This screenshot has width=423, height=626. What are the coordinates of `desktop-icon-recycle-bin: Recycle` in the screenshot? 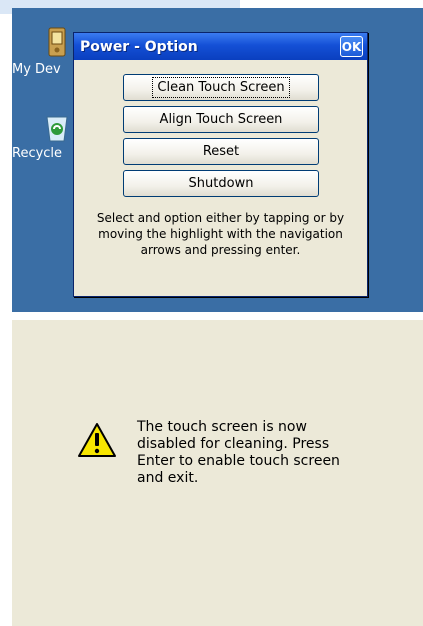 It's located at (43, 135).